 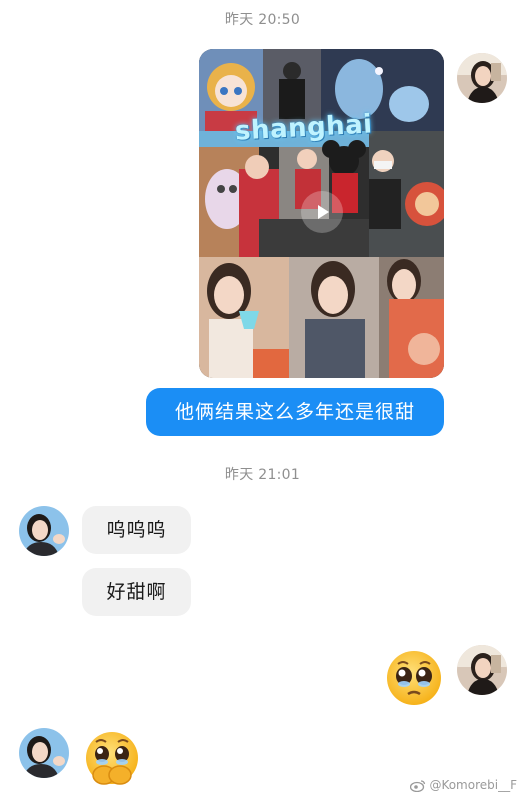 I want to click on pleading-face-icon, so click(x=414, y=678).